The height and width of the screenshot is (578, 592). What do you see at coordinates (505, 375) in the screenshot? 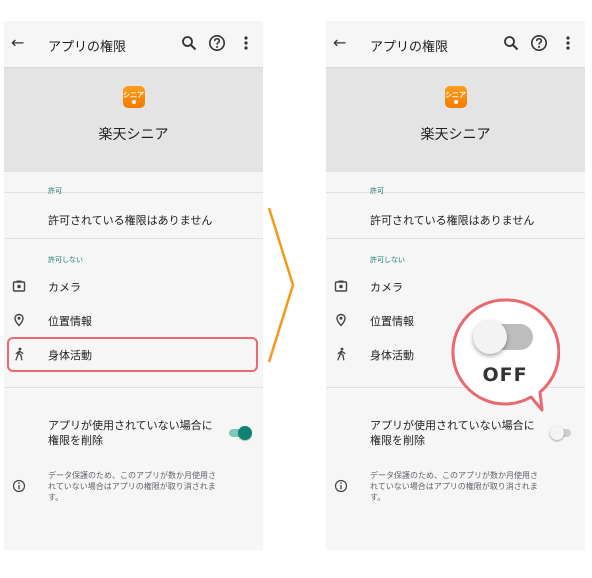
I see `callout-off-label: OFF` at bounding box center [505, 375].